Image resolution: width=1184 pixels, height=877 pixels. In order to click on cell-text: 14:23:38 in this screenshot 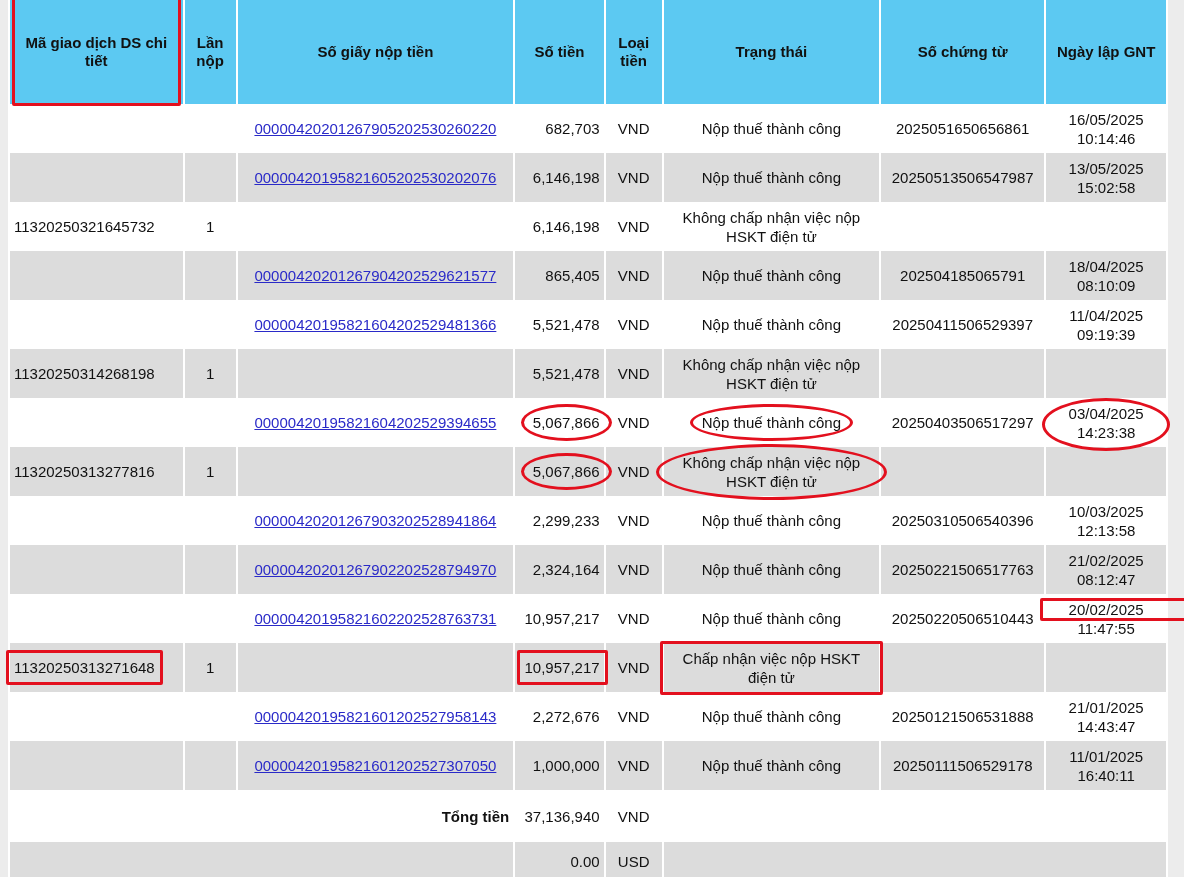, I will do `click(1106, 432)`.